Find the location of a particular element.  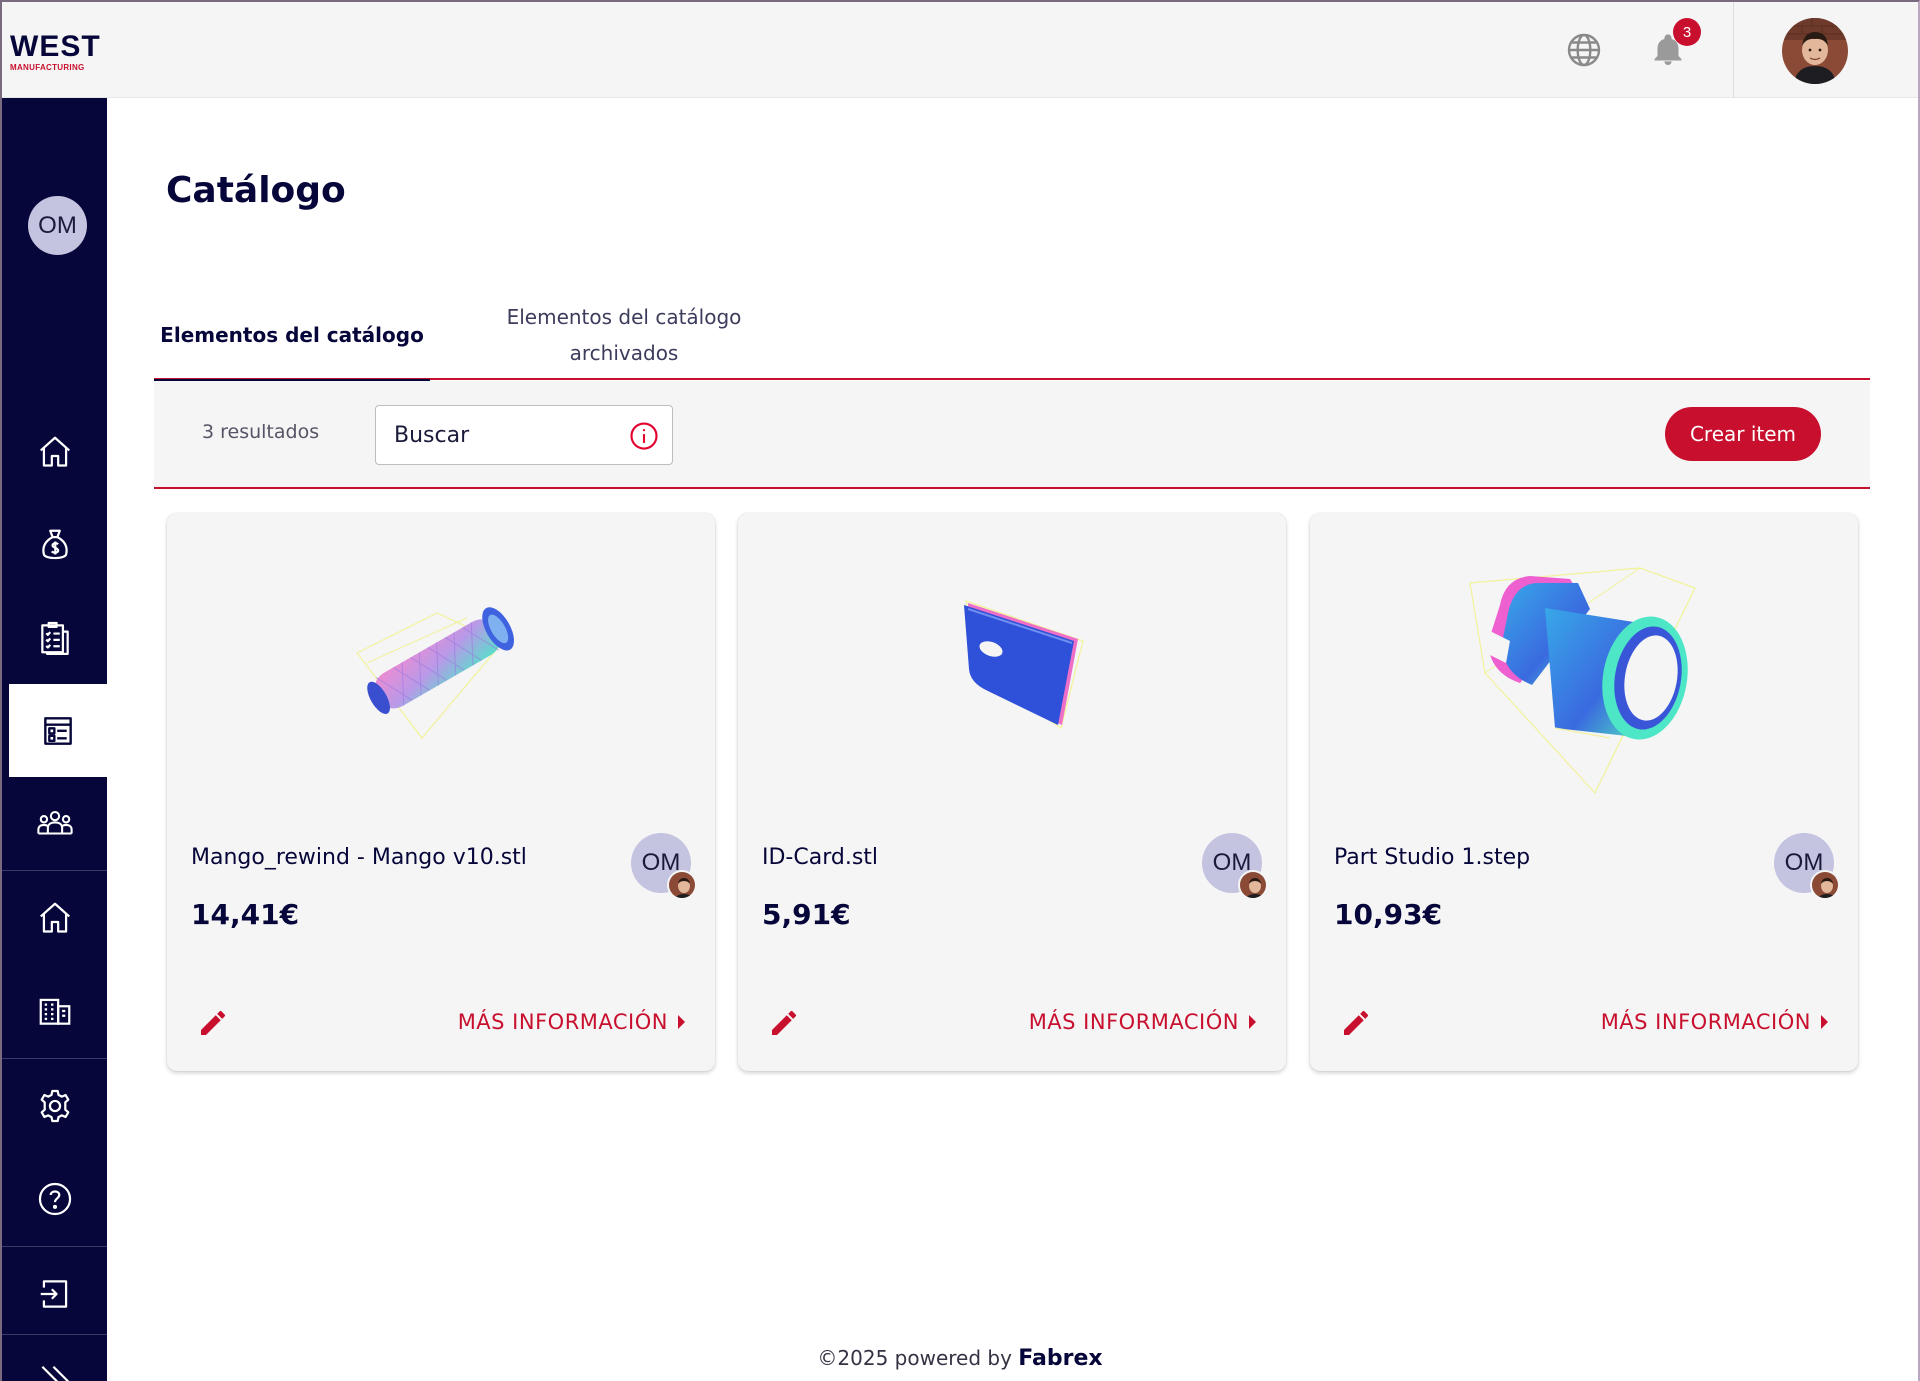

sidebar-item-clients is located at coordinates (54, 823).